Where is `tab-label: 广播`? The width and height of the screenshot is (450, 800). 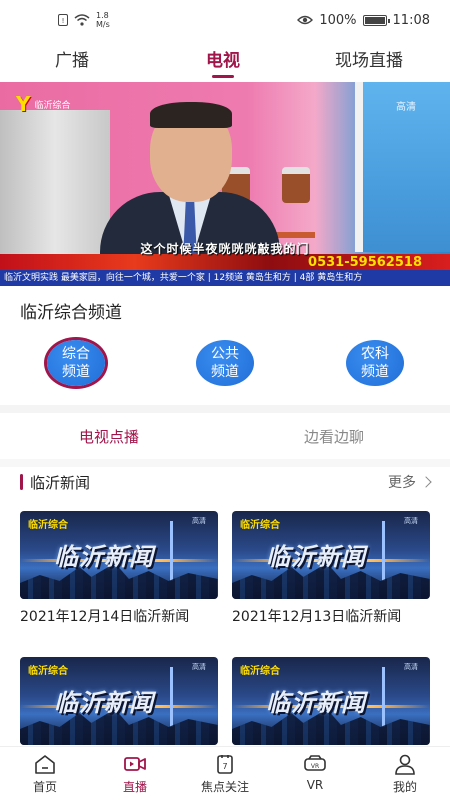
tab-label: 广播 is located at coordinates (72, 61).